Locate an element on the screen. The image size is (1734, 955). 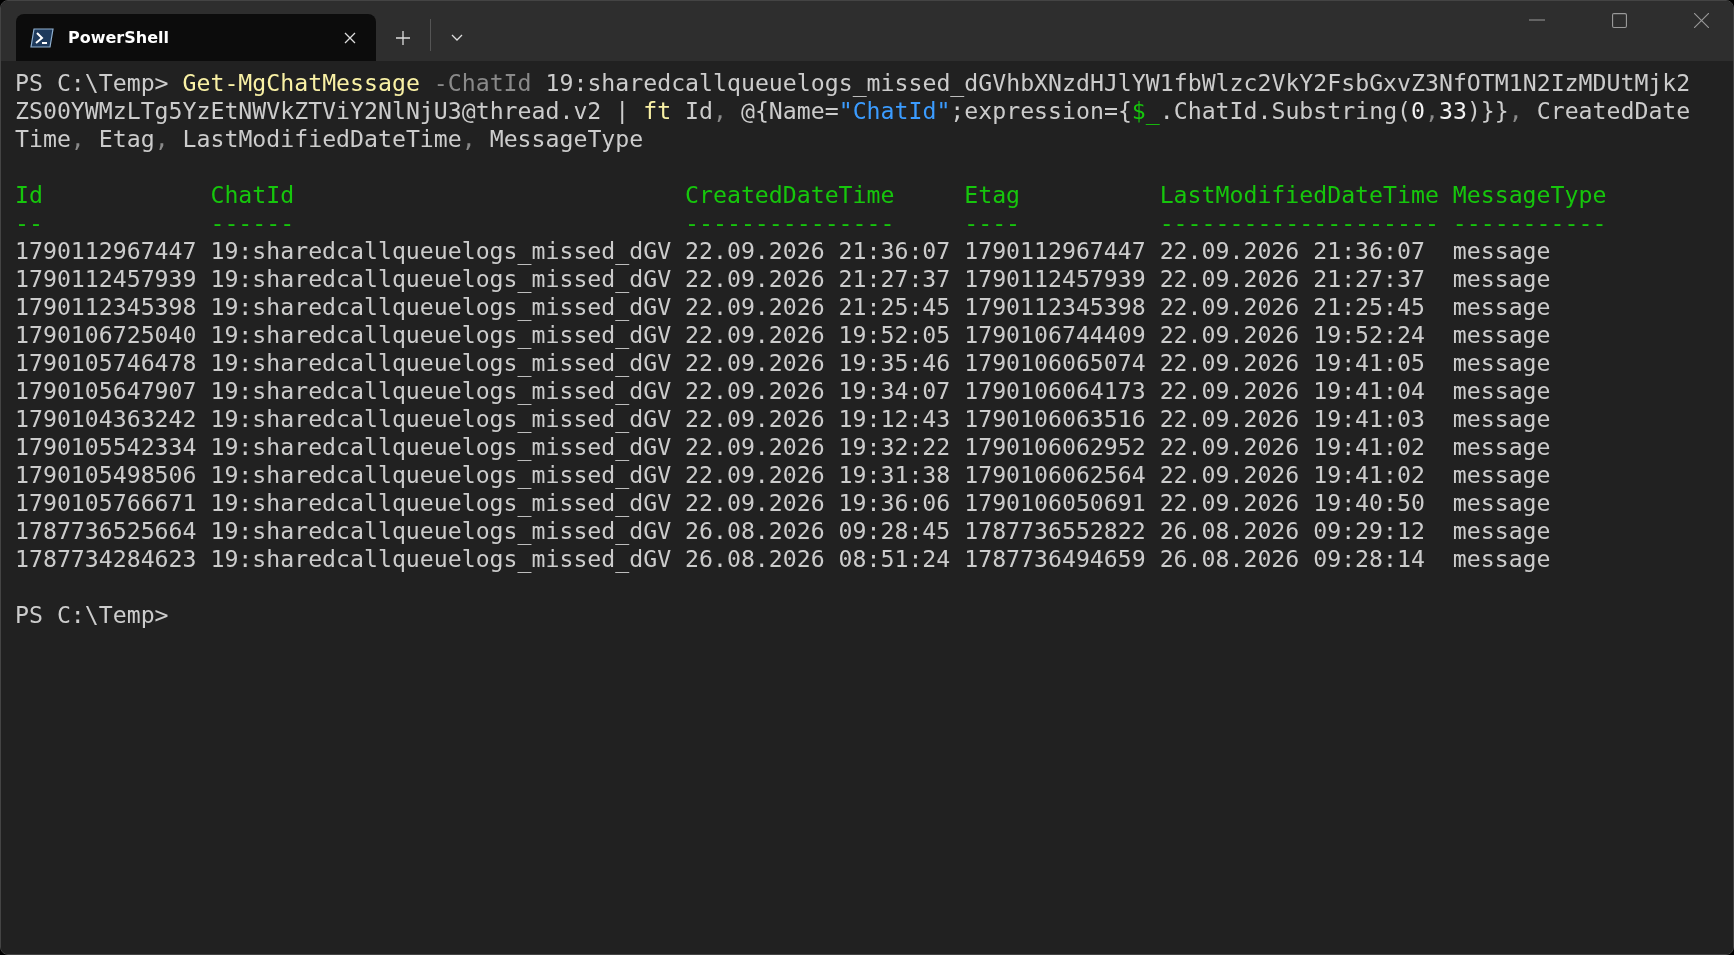
table-cell: 22.09.2026 19:52:05 is located at coordinates (818, 335).